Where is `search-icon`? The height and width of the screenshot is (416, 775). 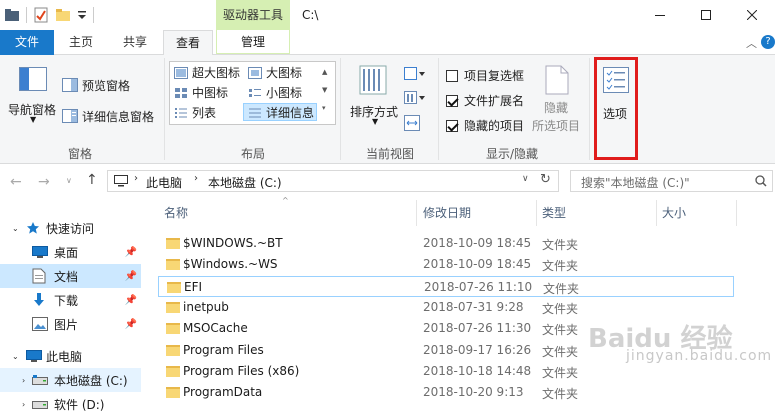
search-icon is located at coordinates (761, 181).